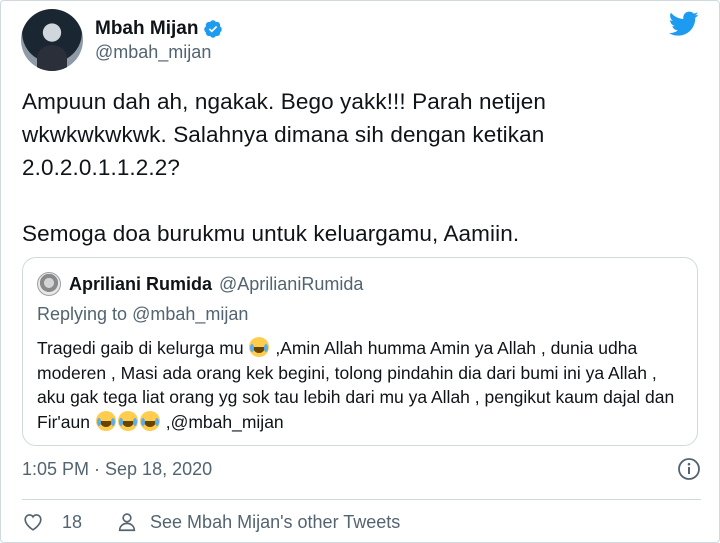 The height and width of the screenshot is (543, 720). What do you see at coordinates (684, 24) in the screenshot?
I see `twitter-bird-icon` at bounding box center [684, 24].